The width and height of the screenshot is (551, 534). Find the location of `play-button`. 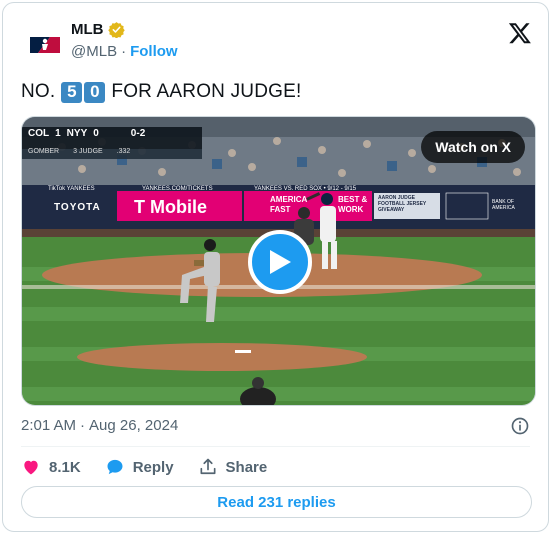

play-button is located at coordinates (280, 262).